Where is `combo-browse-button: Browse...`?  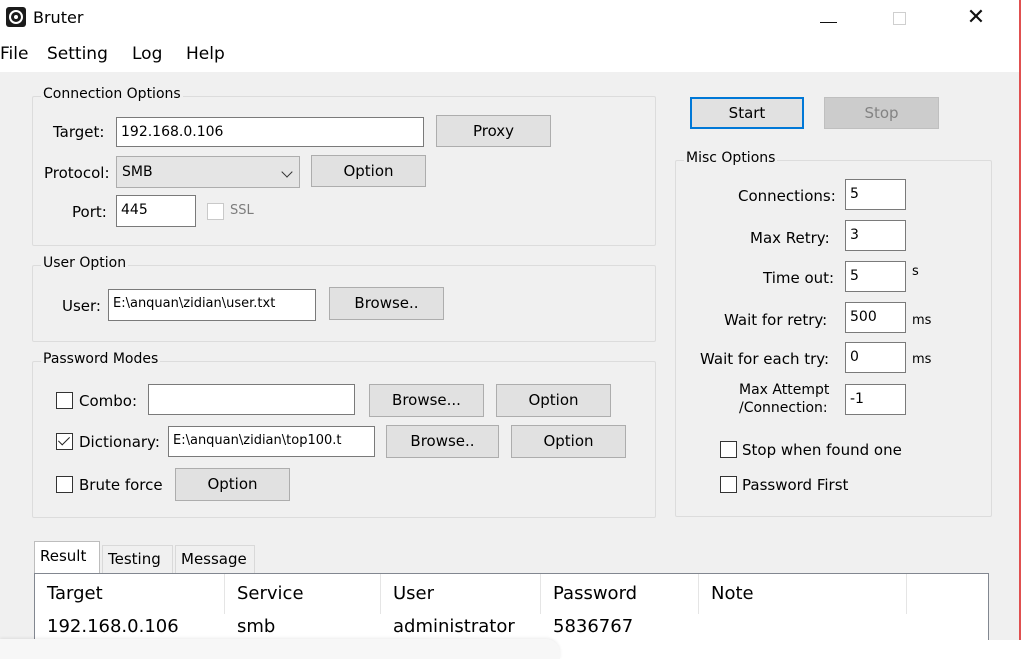 combo-browse-button: Browse... is located at coordinates (426, 400).